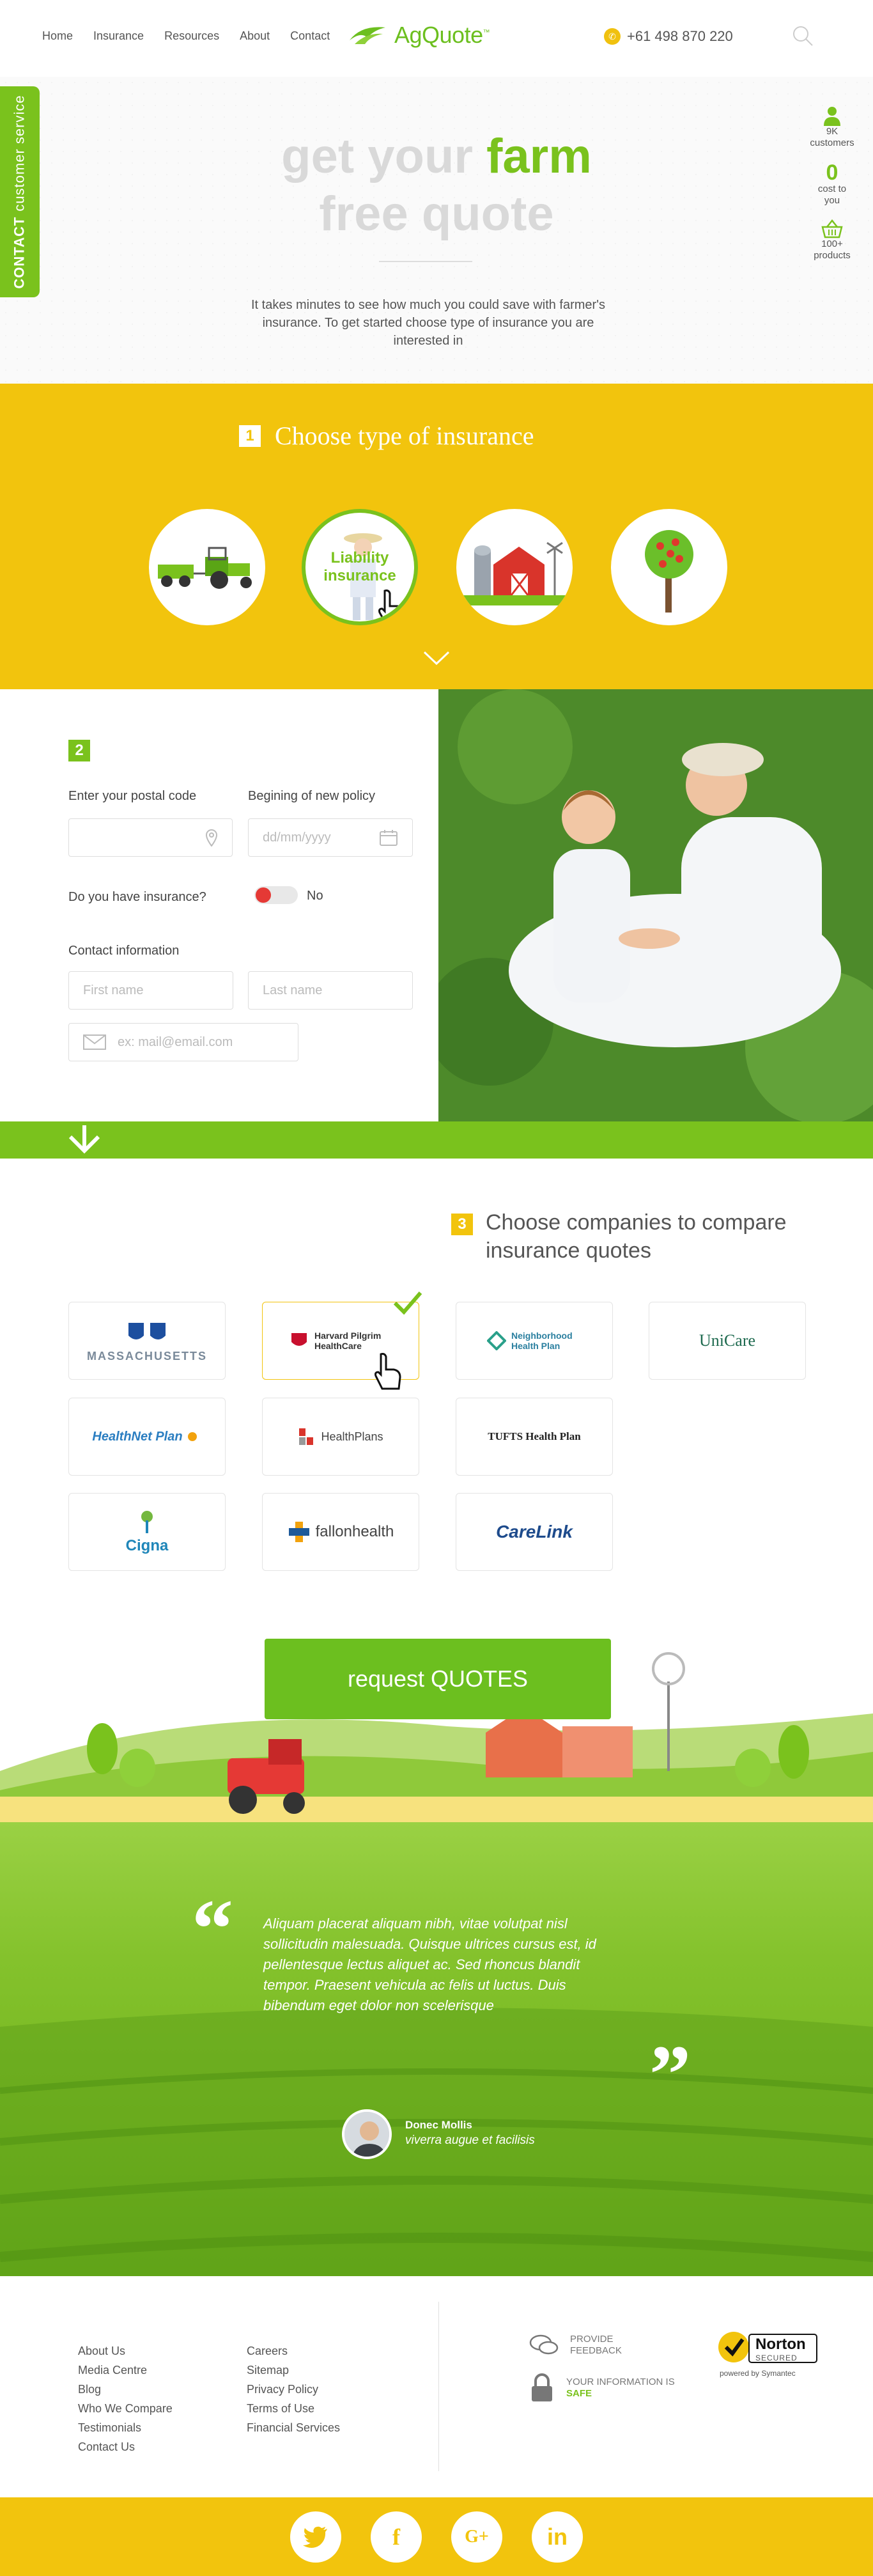 This screenshot has width=873, height=2576. I want to click on tractor-trailer-icon, so click(205, 568).